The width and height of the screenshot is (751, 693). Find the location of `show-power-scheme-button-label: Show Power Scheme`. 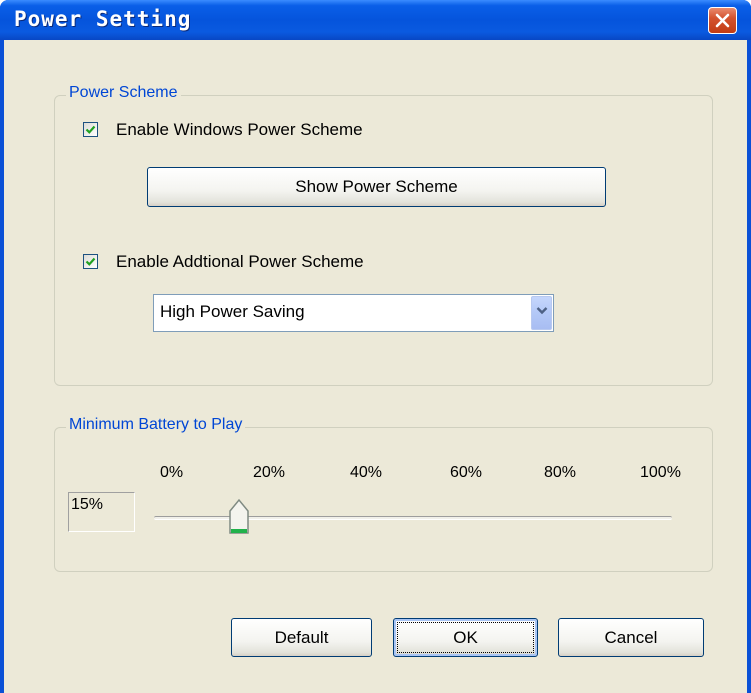

show-power-scheme-button-label: Show Power Scheme is located at coordinates (376, 186).